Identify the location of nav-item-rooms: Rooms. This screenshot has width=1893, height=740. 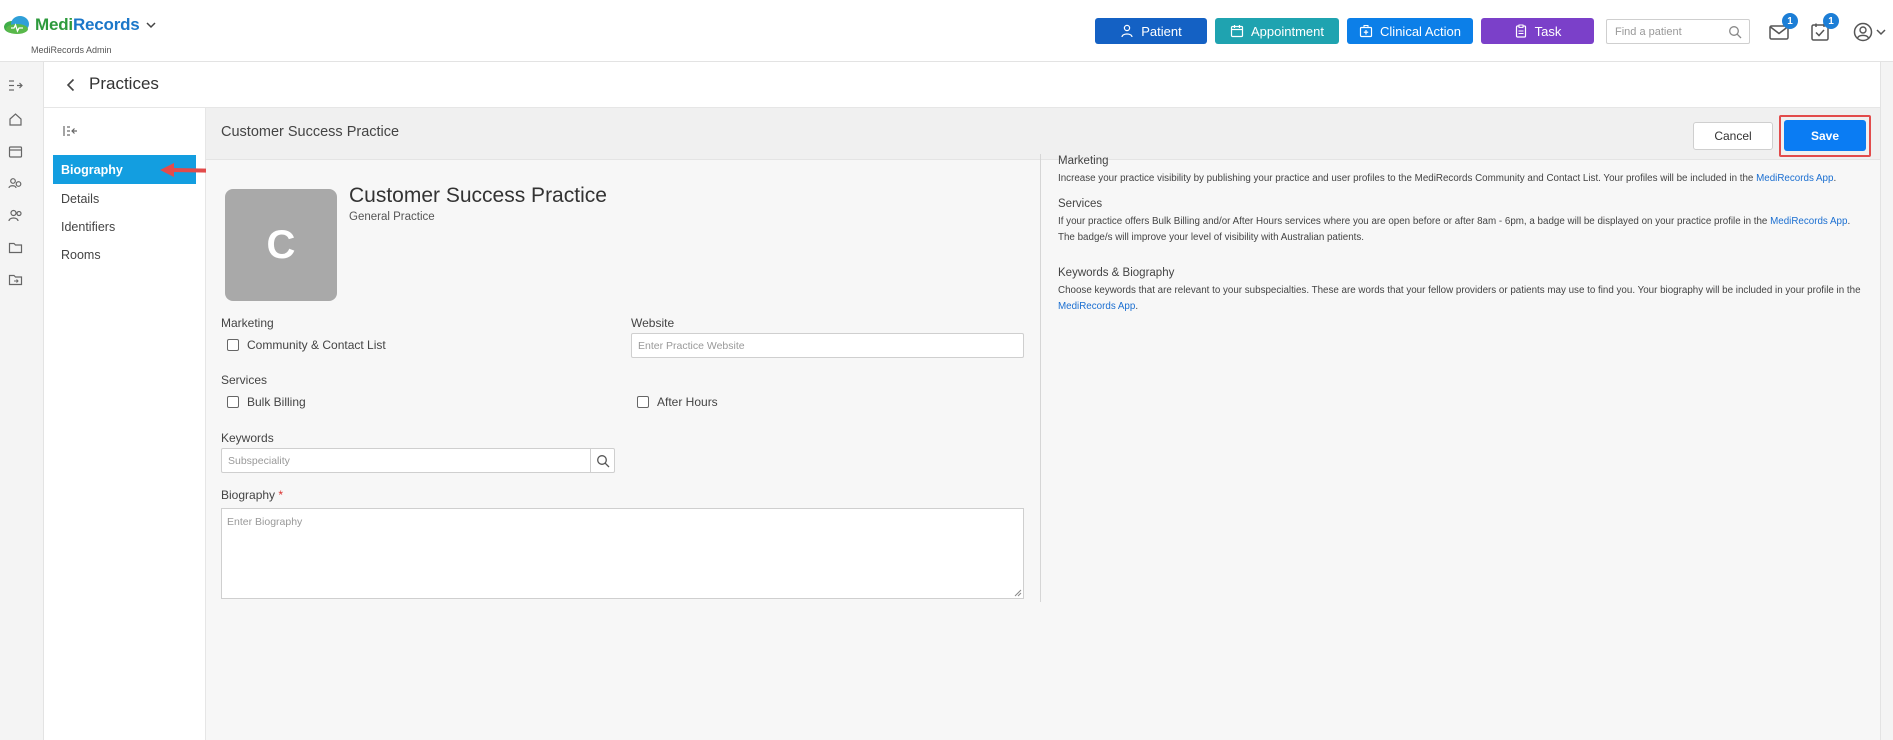
(124, 254).